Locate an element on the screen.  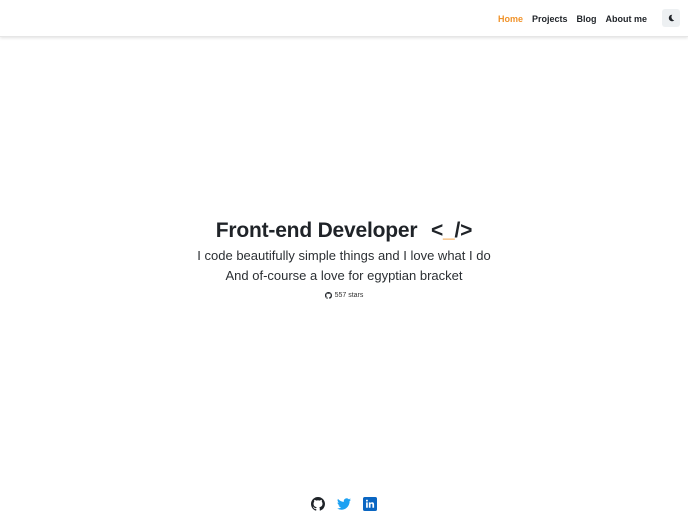
twitter-icon is located at coordinates (344, 504).